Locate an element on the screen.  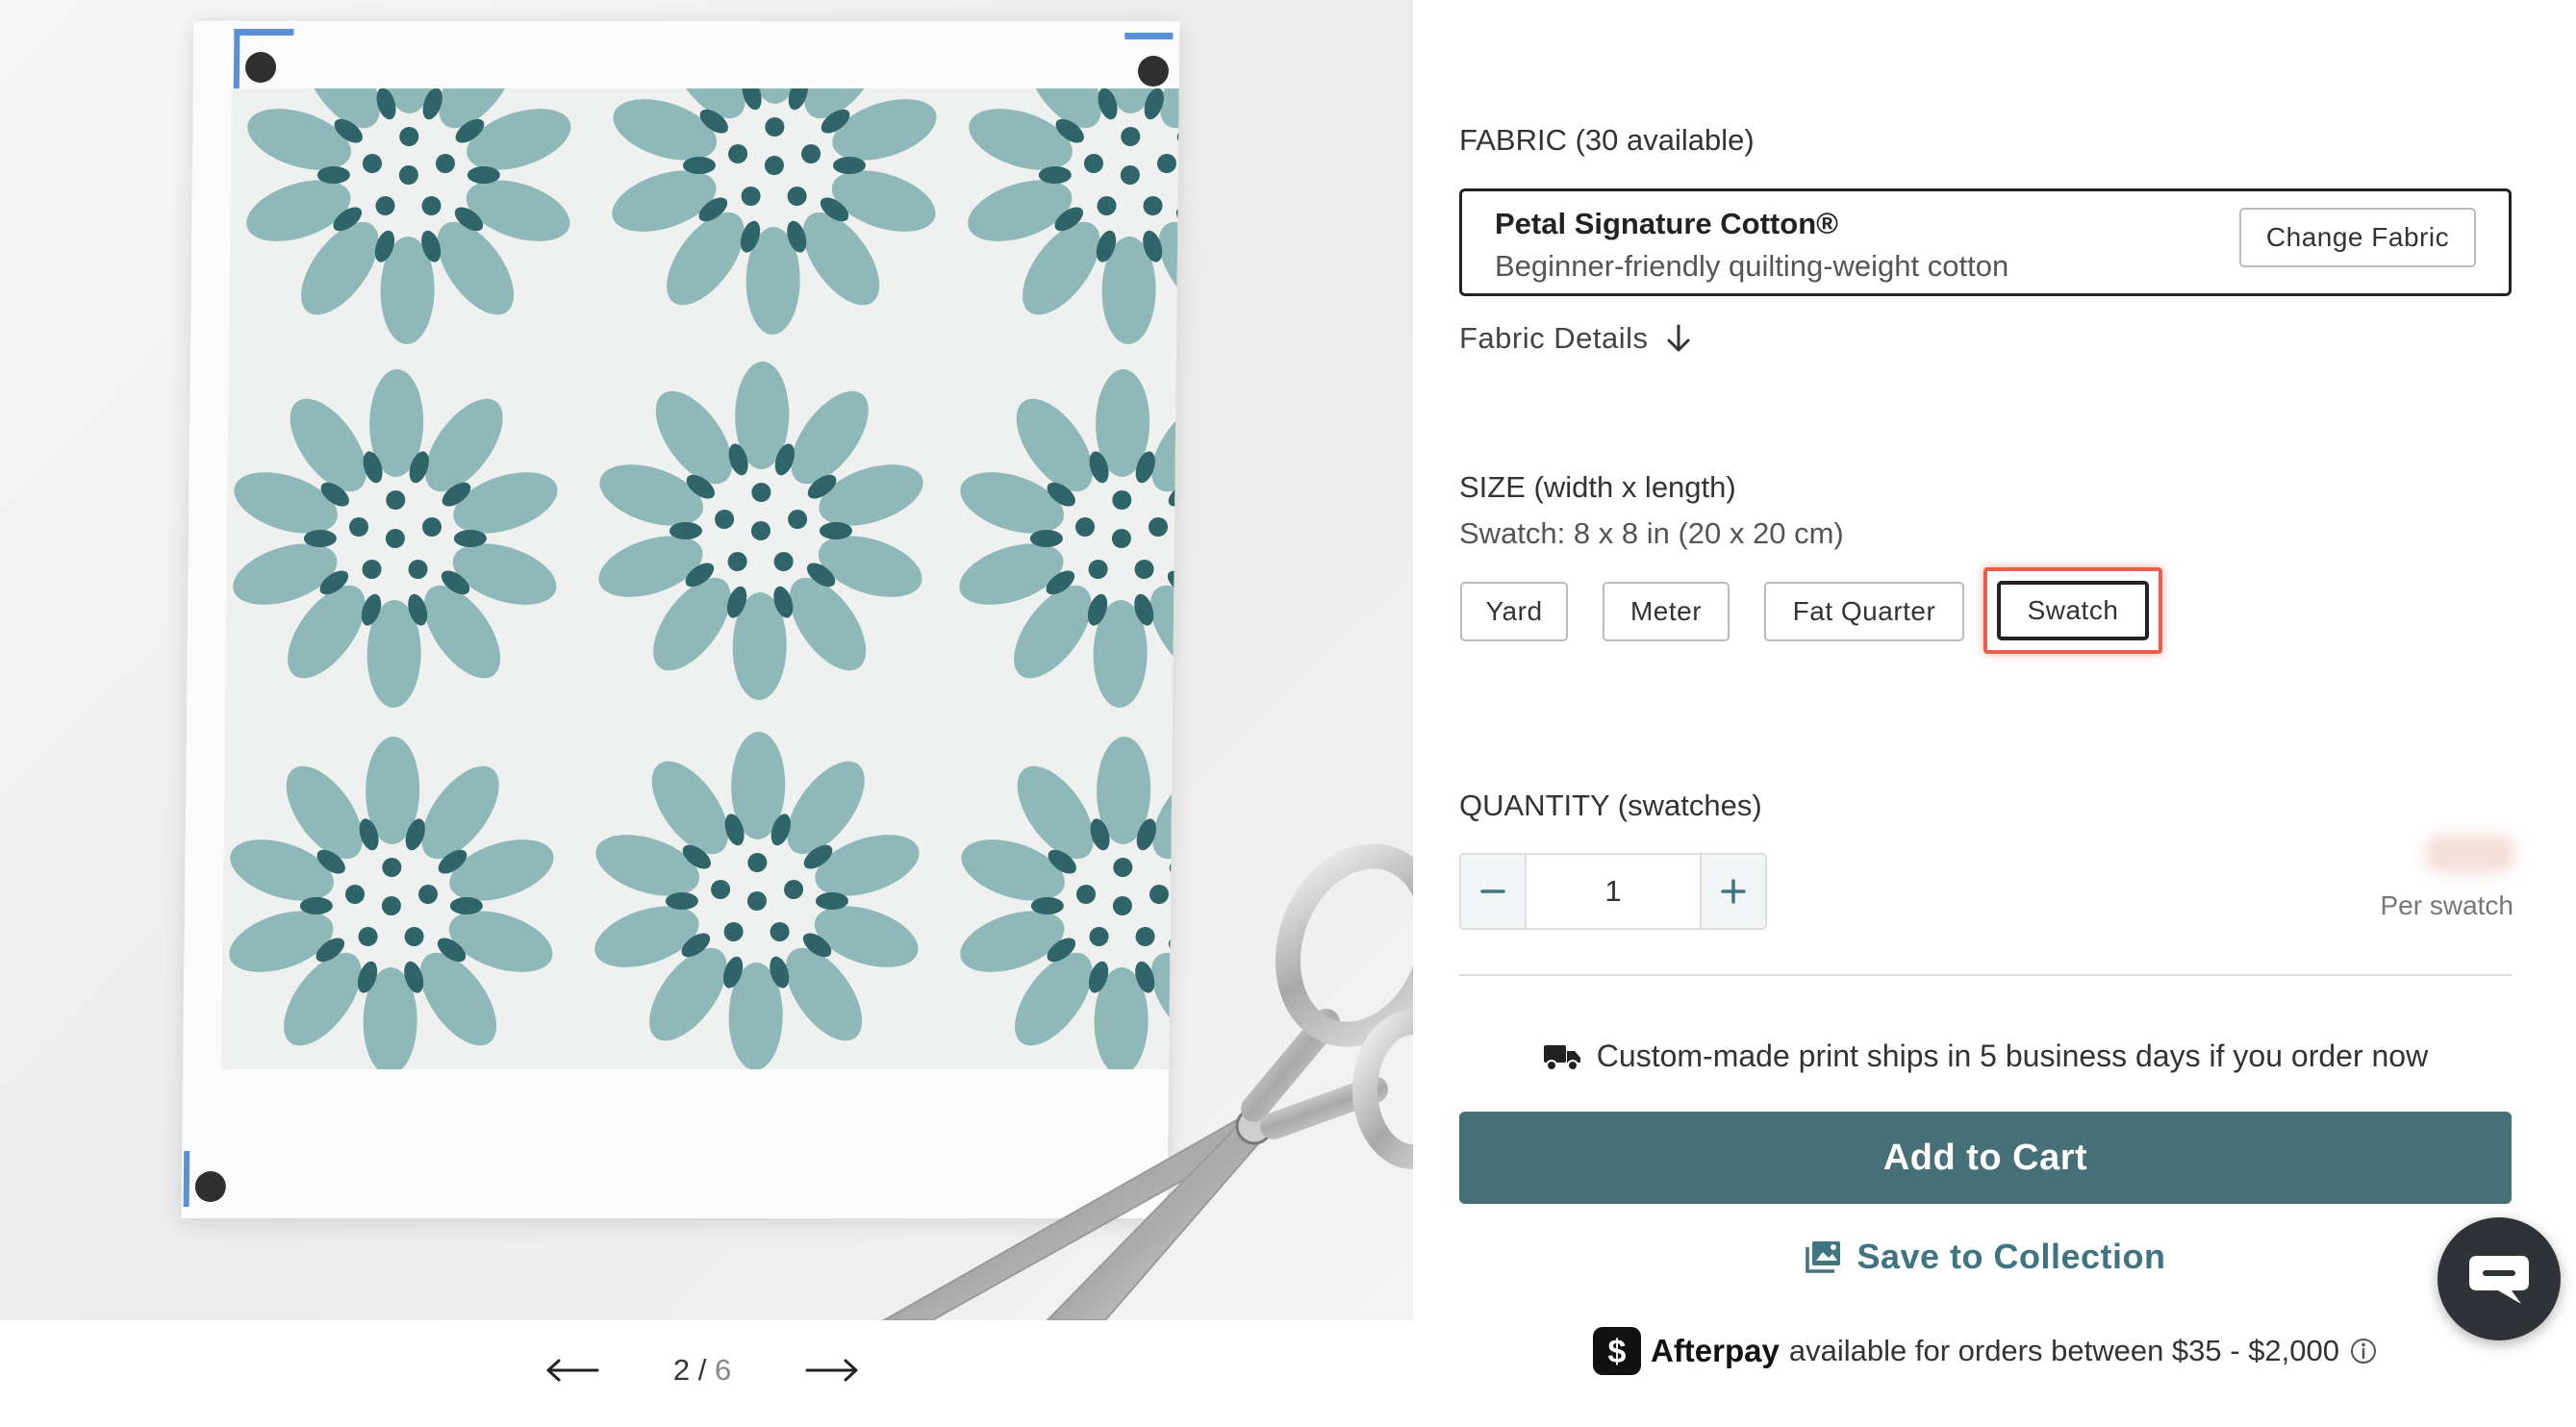
prev-image-button is located at coordinates (572, 1370).